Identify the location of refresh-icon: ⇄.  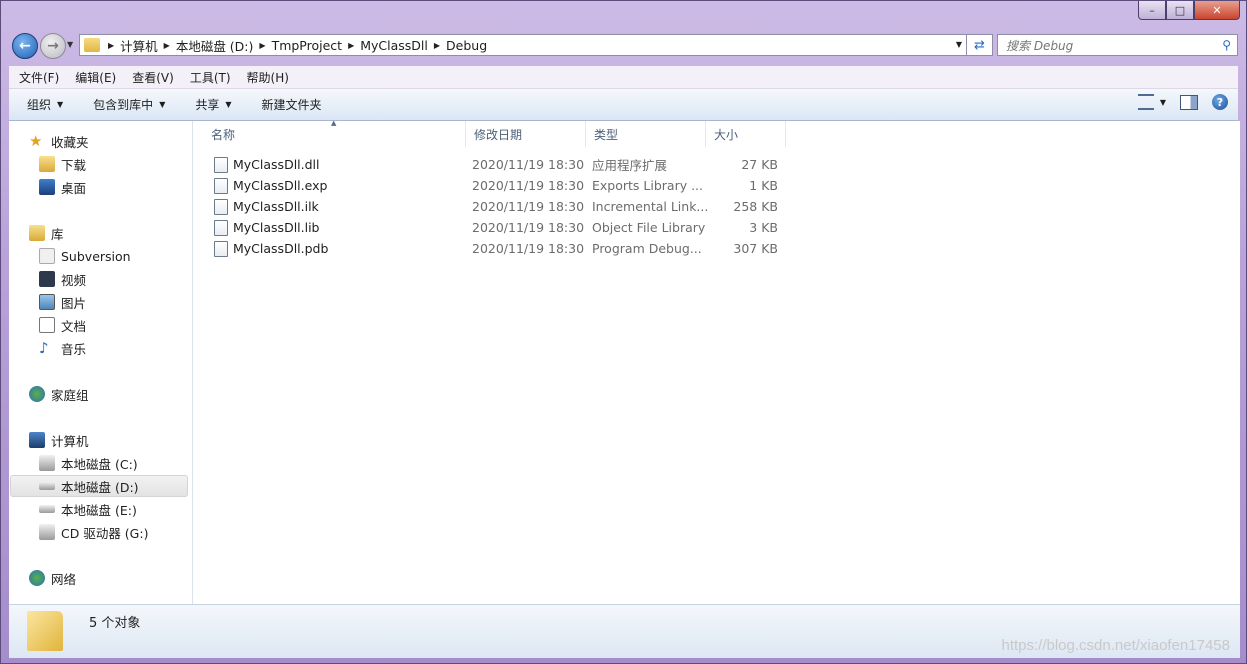
(979, 45).